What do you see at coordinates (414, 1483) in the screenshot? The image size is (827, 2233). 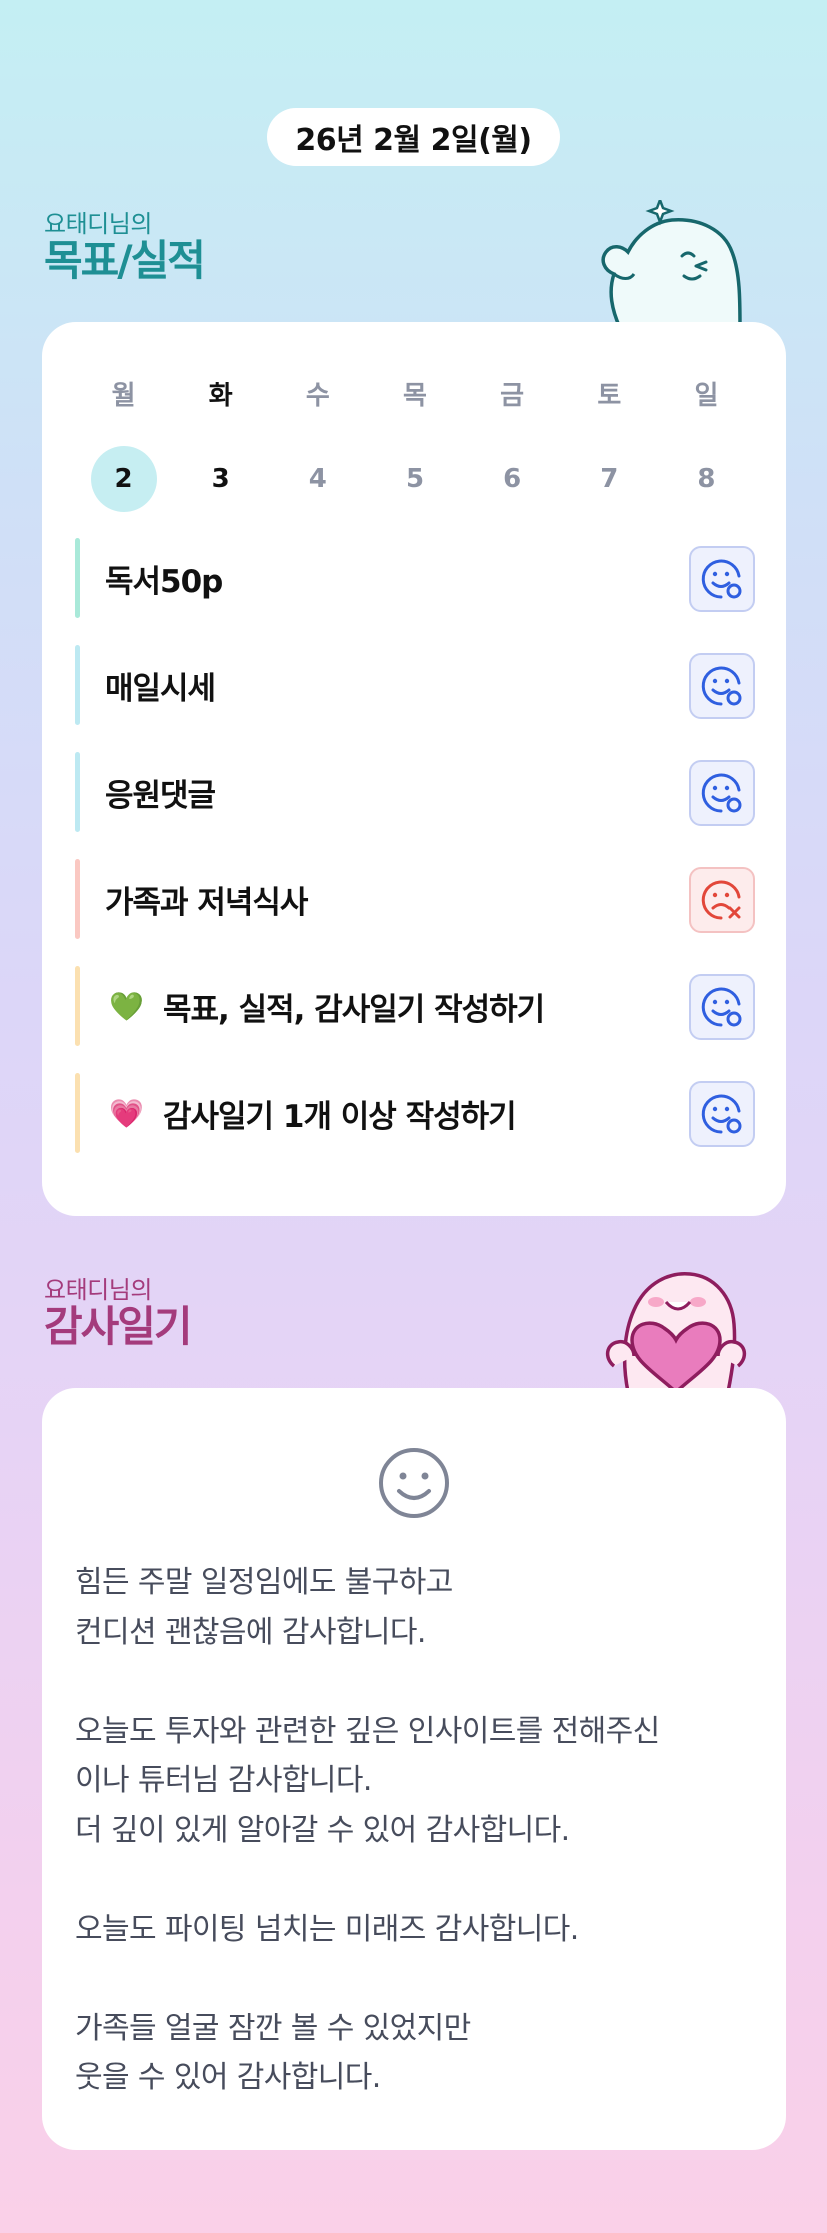 I see `smile-face-icon` at bounding box center [414, 1483].